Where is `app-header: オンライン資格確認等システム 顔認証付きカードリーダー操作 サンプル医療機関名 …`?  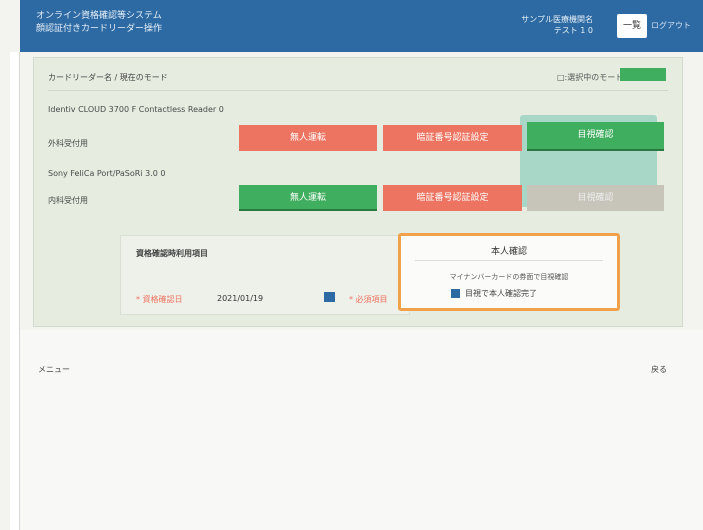
app-header: オンライン資格確認等システム 顔認証付きカードリーダー操作 サンプル医療機関名 … is located at coordinates (361, 26).